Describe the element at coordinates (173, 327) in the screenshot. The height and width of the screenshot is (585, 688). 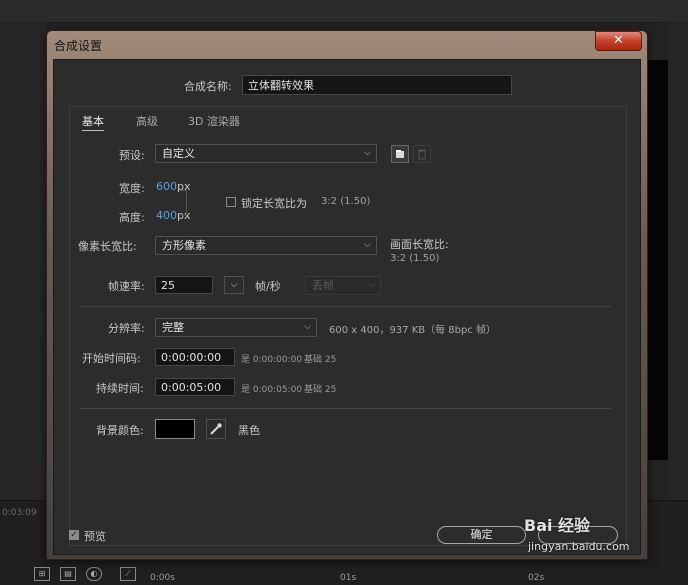
I see `resolution-value: 完整` at that location.